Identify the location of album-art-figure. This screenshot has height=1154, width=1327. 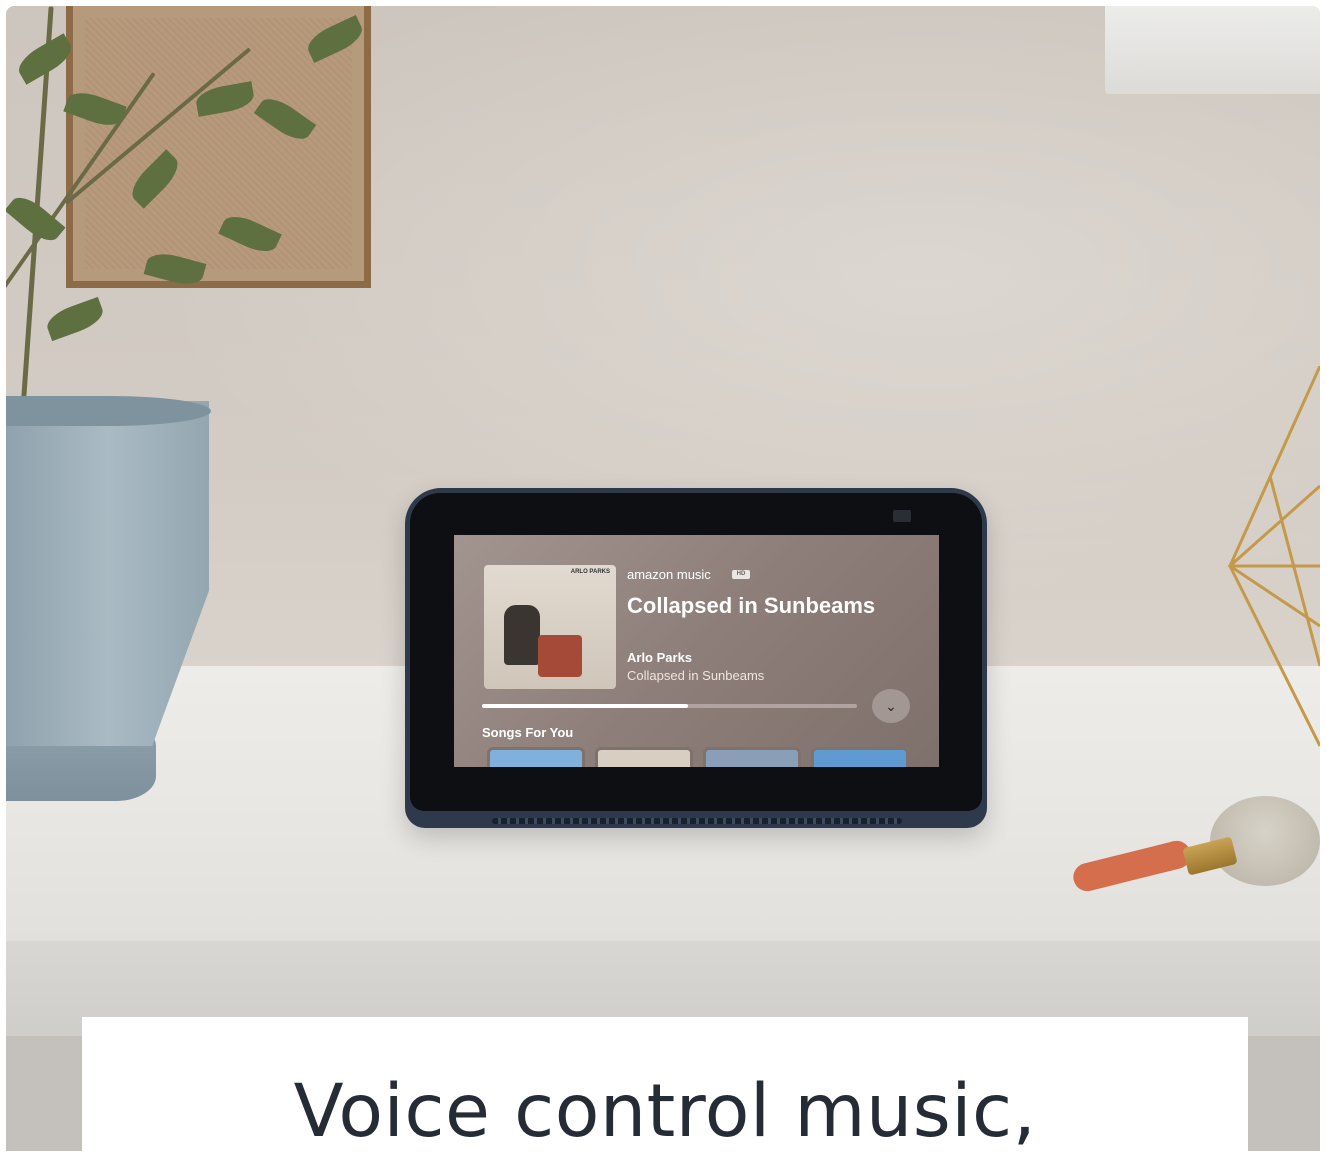
(522, 635).